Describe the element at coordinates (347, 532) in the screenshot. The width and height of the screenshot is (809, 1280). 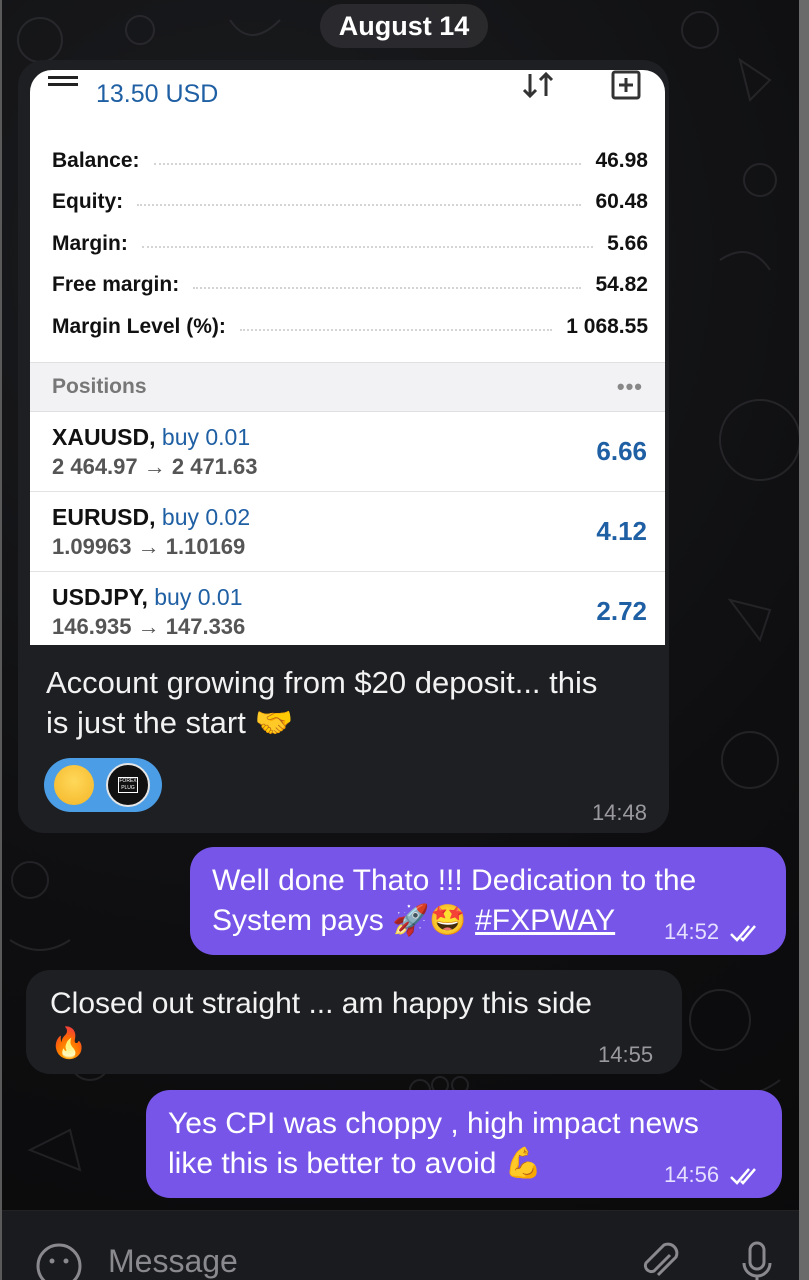
I see `position-row: EURUSD, buy 0.02 1.09963 → 1.10169 4.12` at that location.